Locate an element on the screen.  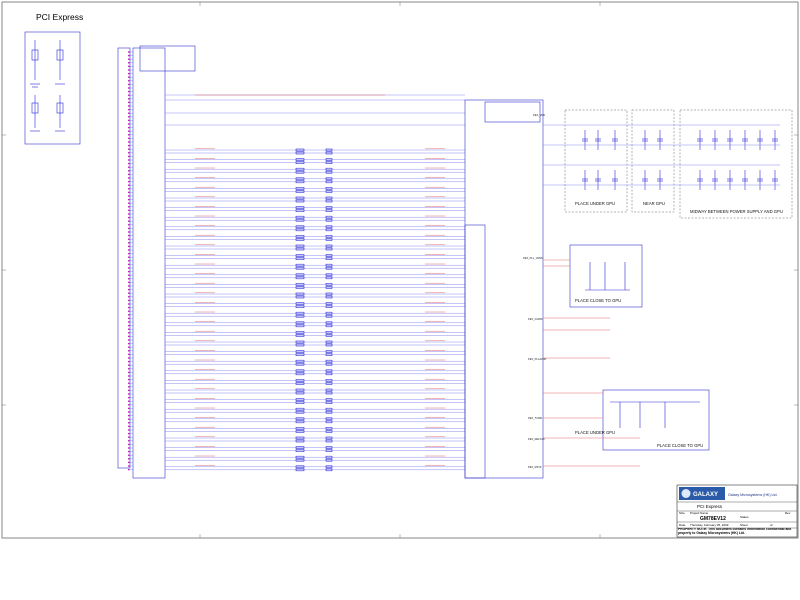
gpu-pex-block is located at coordinates (504, 289).